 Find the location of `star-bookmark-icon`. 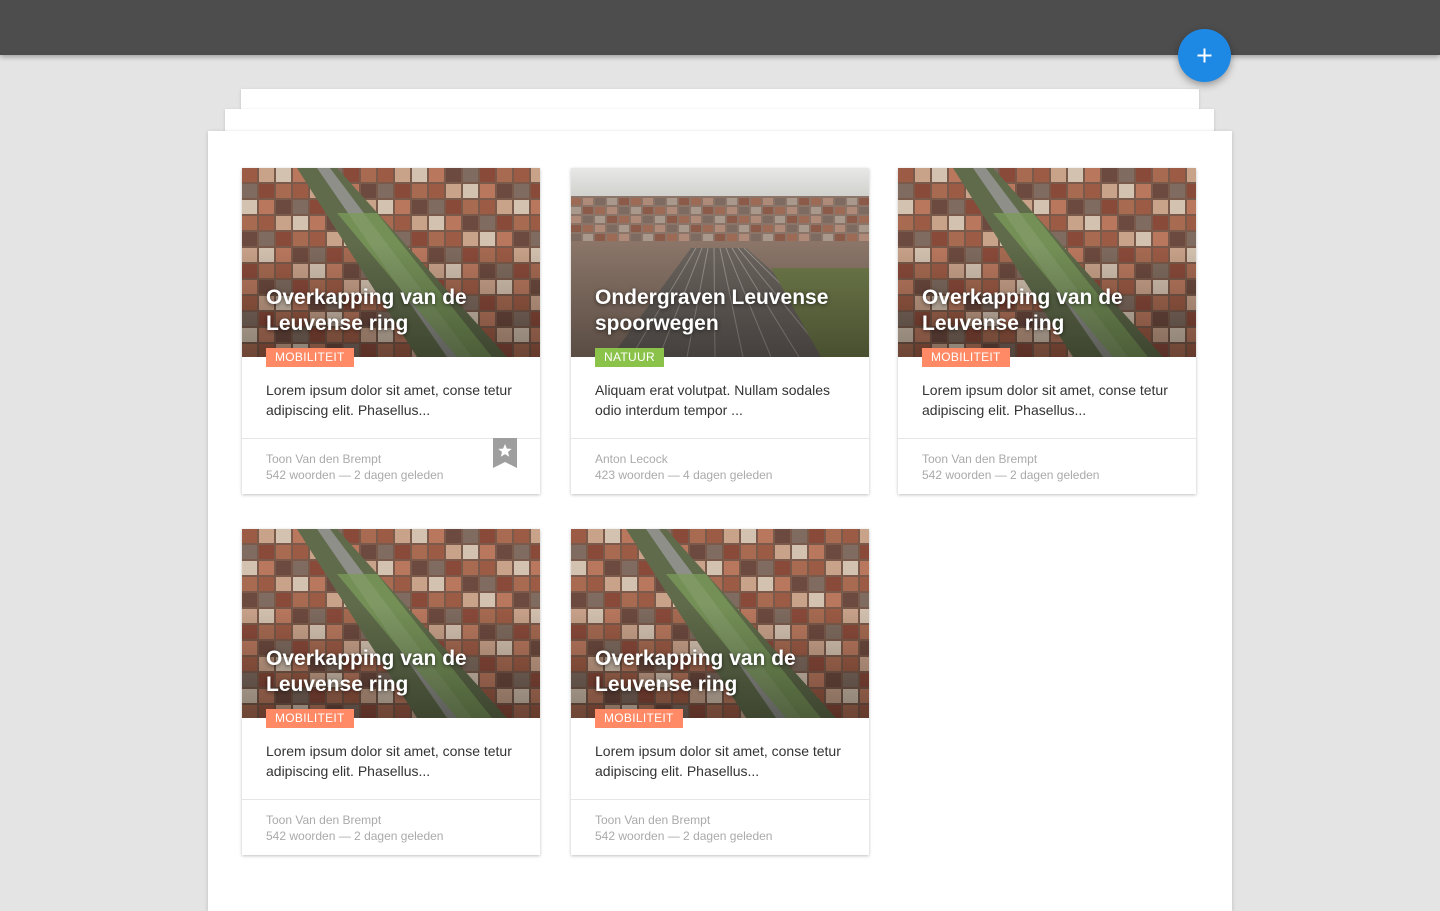

star-bookmark-icon is located at coordinates (505, 453).